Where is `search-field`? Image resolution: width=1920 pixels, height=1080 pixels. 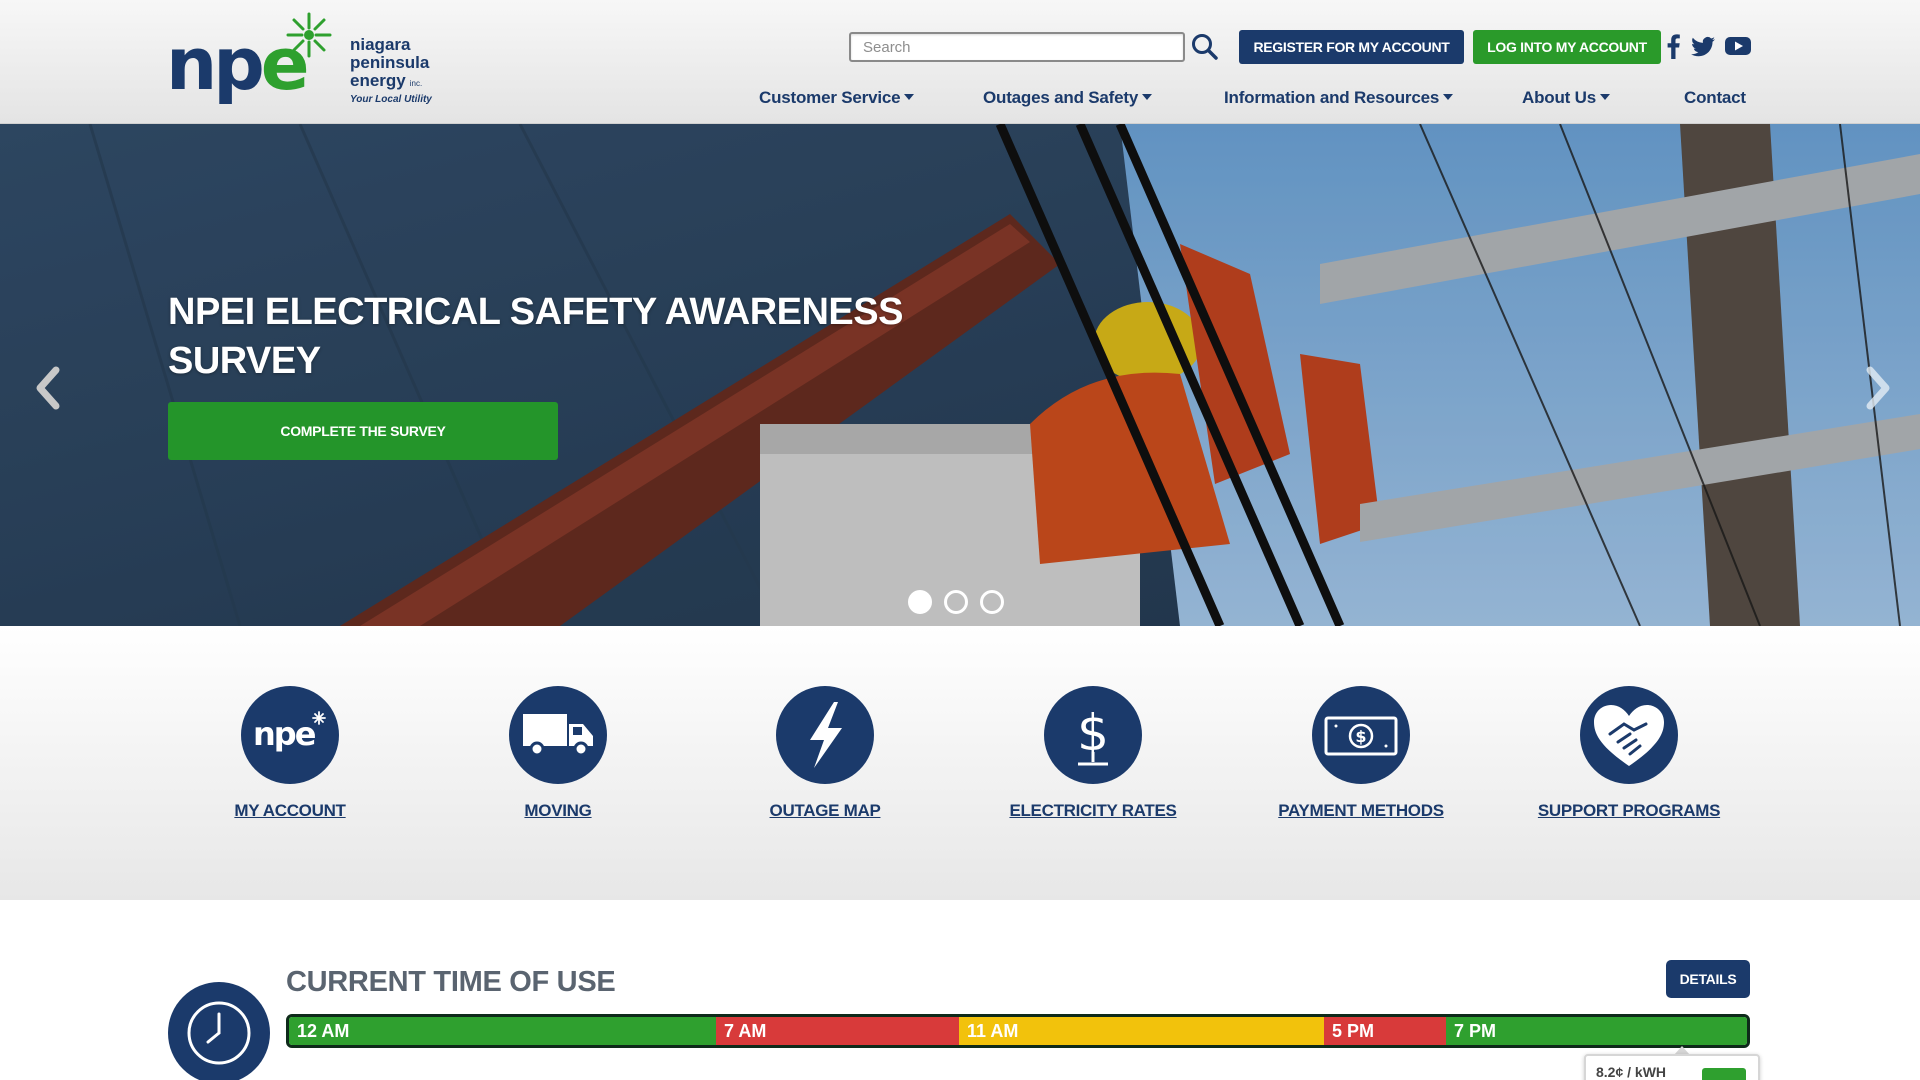
search-field is located at coordinates (1017, 47).